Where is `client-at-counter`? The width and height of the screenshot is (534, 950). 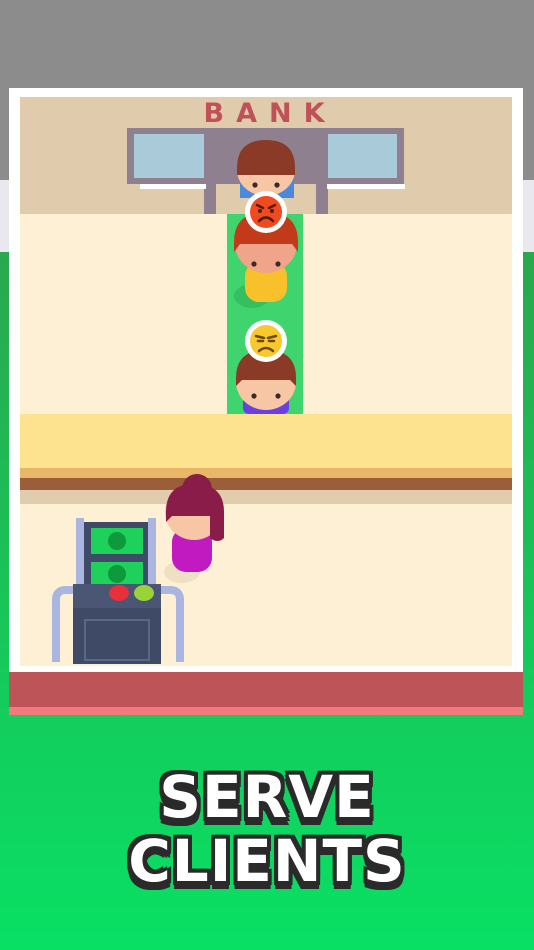
client-at-counter is located at coordinates (266, 169).